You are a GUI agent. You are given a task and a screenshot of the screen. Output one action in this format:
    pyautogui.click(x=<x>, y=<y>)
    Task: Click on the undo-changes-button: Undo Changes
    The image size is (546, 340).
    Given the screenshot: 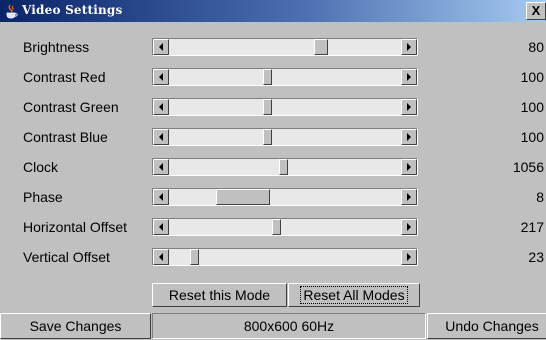 What is the action you would take?
    pyautogui.click(x=486, y=326)
    